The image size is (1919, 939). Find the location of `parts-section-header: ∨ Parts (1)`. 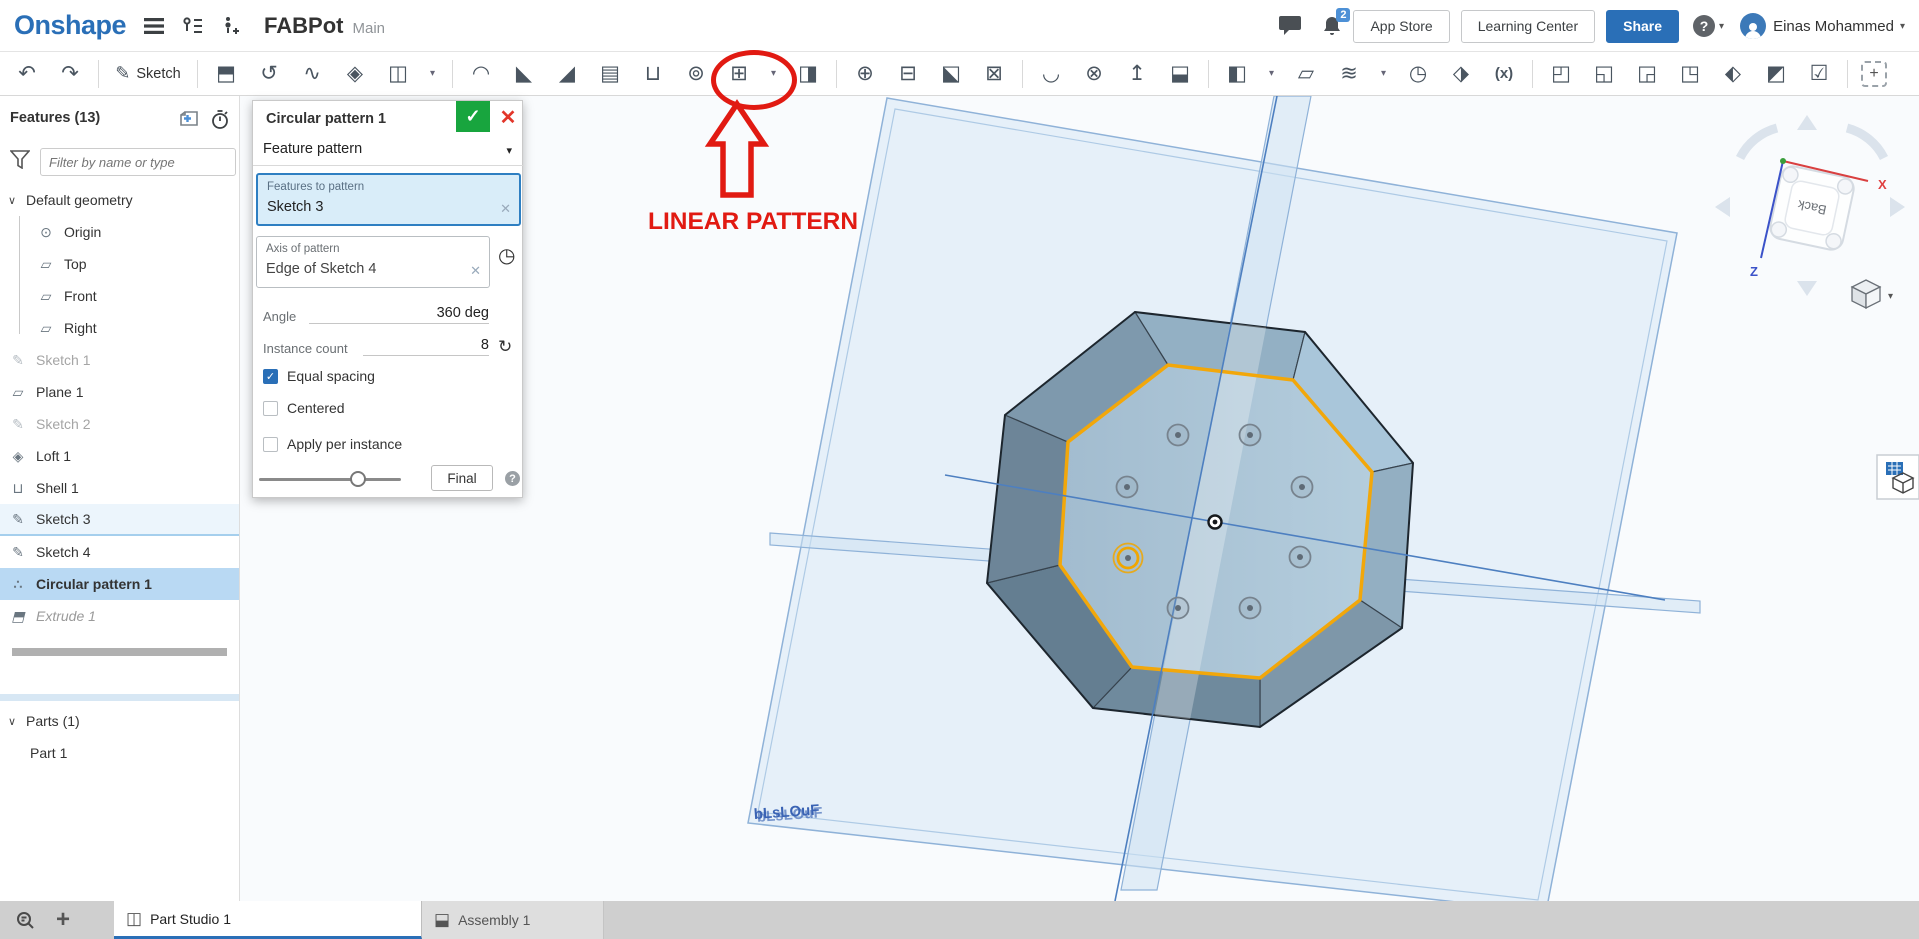

parts-section-header: ∨ Parts (1) is located at coordinates (119, 721).